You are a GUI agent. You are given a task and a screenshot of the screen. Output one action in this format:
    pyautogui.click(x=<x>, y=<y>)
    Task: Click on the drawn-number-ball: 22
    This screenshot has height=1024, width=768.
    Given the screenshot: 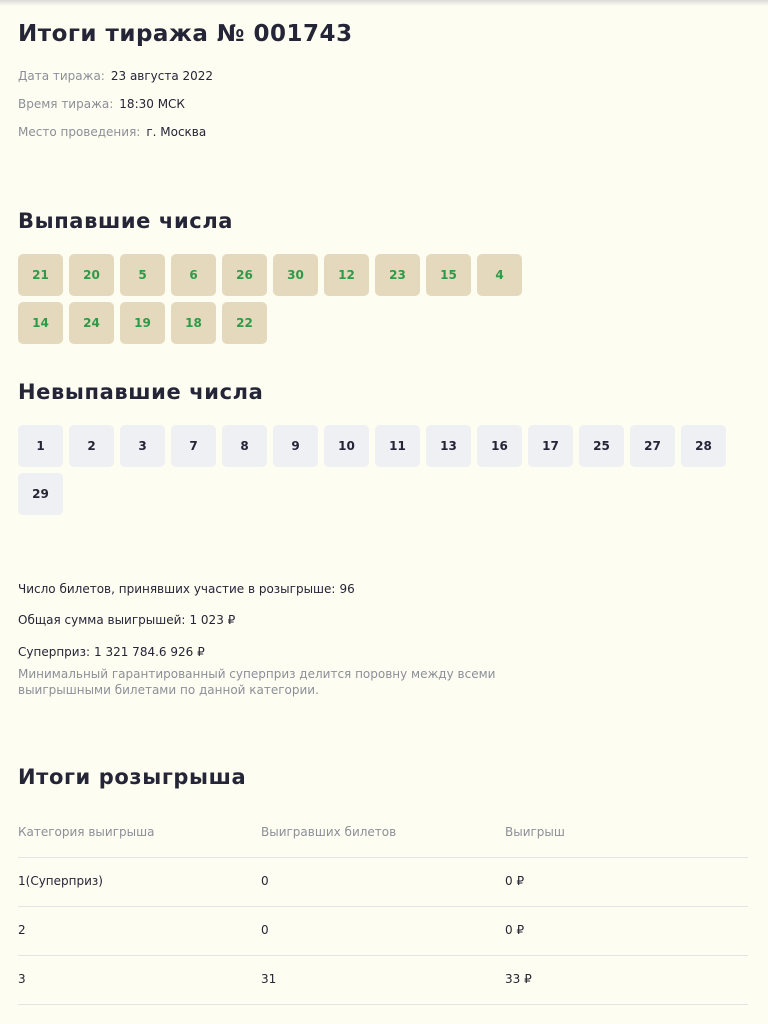 What is the action you would take?
    pyautogui.click(x=244, y=322)
    